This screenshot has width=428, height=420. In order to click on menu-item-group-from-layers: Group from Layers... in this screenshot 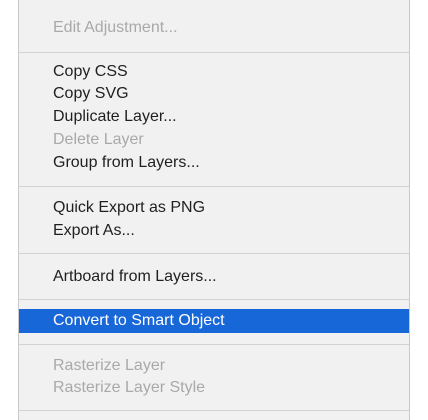, I will do `click(214, 163)`.